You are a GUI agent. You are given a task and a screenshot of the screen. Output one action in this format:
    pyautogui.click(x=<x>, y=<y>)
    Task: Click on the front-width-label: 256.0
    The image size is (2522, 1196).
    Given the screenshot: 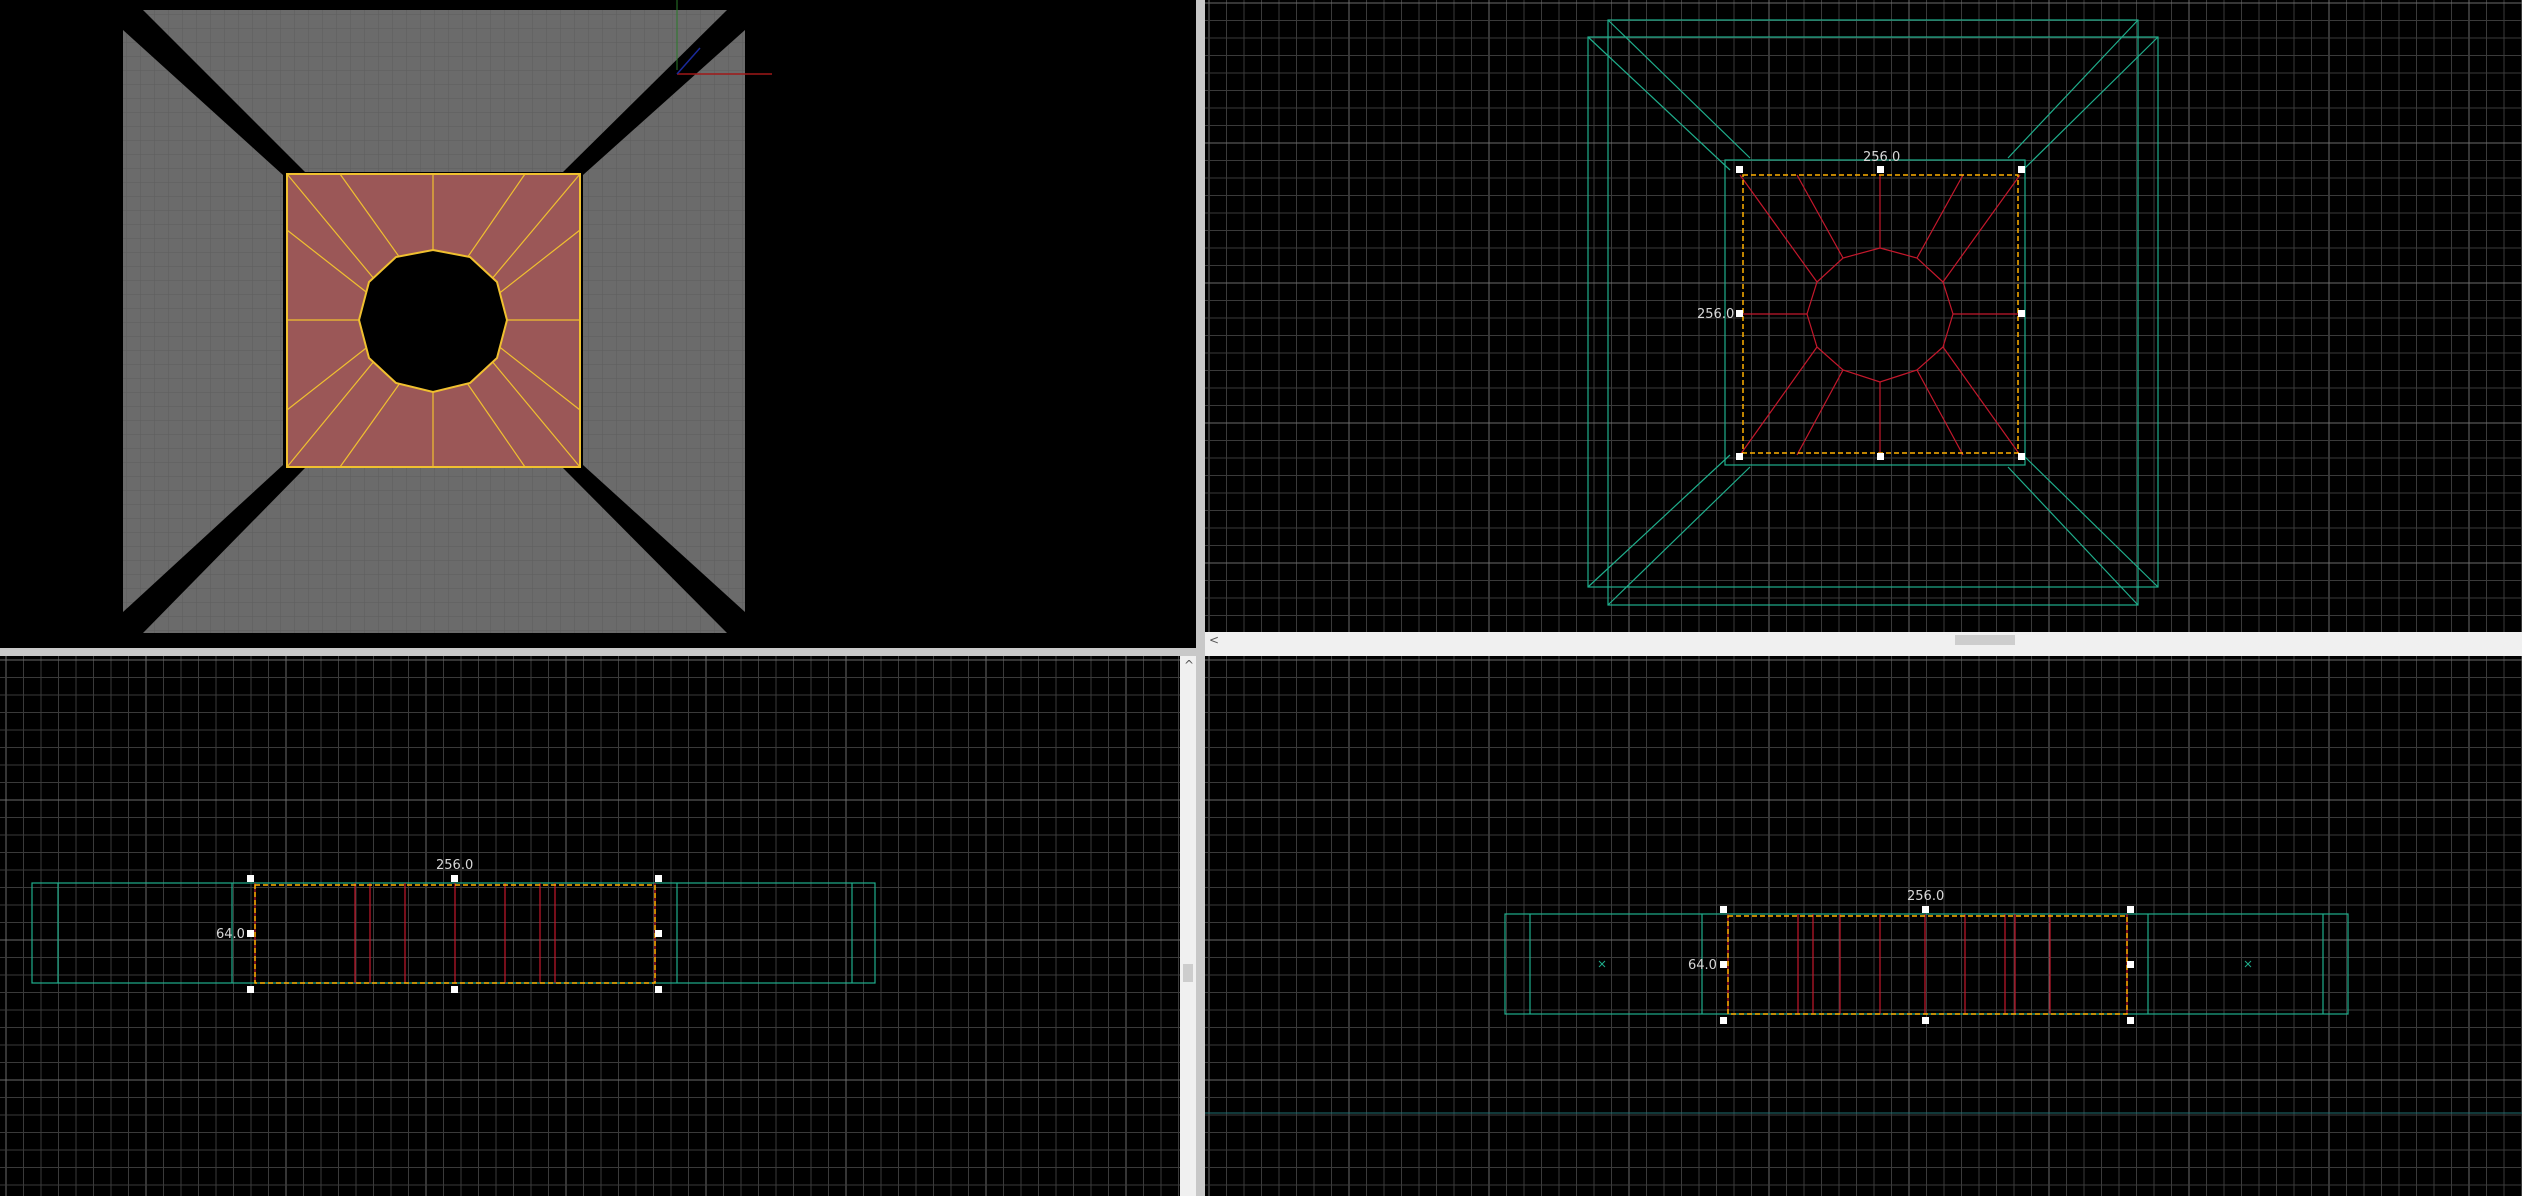 What is the action you would take?
    pyautogui.click(x=454, y=865)
    